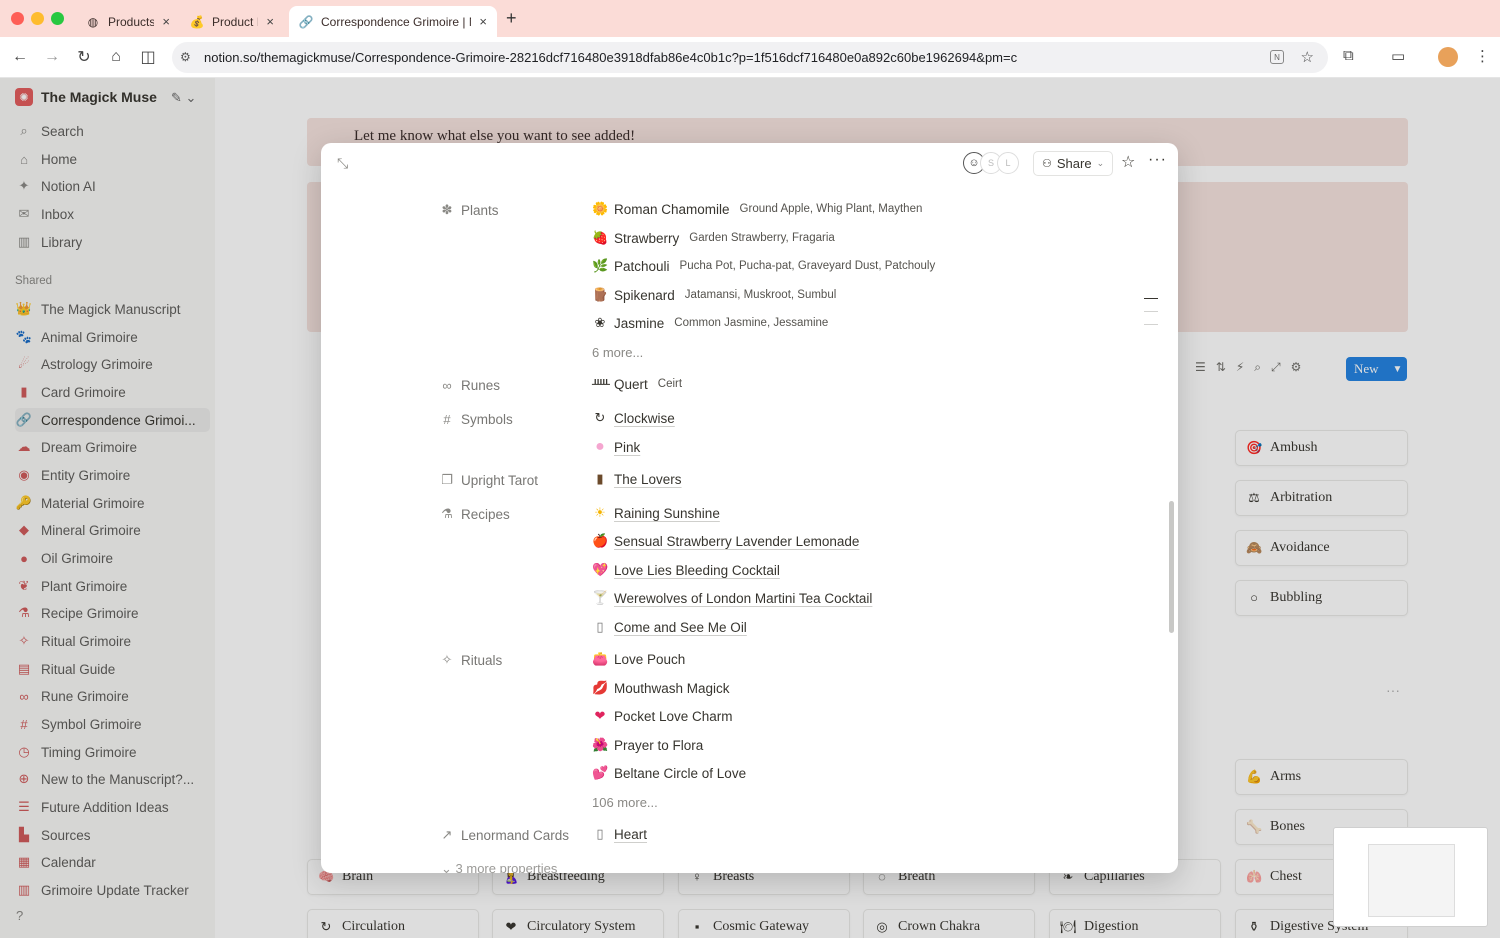  Describe the element at coordinates (600, 446) in the screenshot. I see `pink-circle-icon: ●` at that location.